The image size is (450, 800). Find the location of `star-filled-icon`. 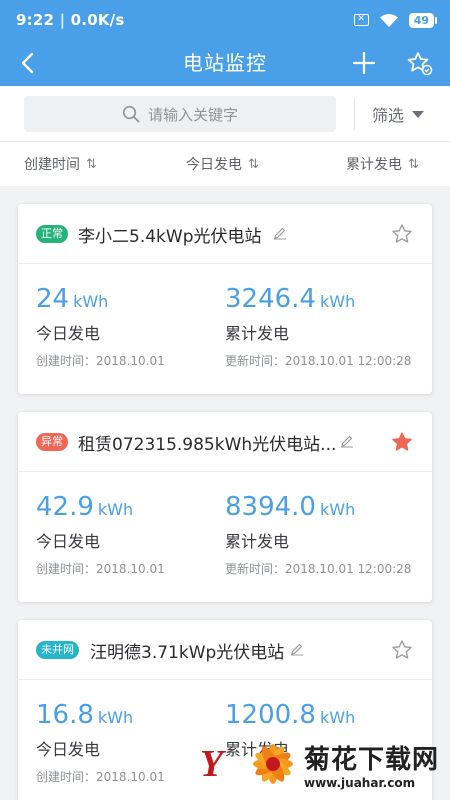

star-filled-icon is located at coordinates (402, 442).